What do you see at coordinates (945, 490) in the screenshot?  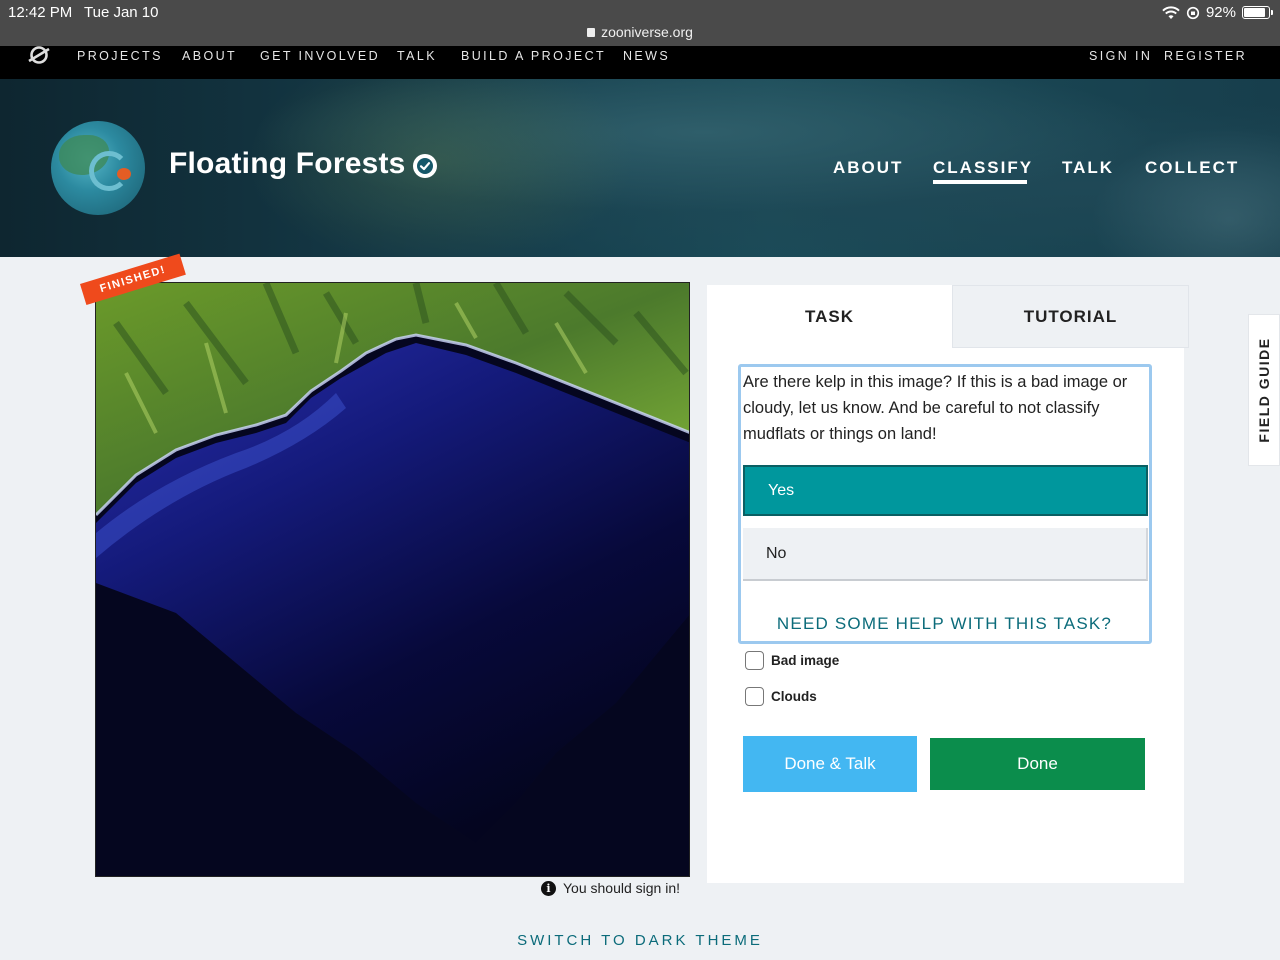 I see `answer-yes-button: Yes` at bounding box center [945, 490].